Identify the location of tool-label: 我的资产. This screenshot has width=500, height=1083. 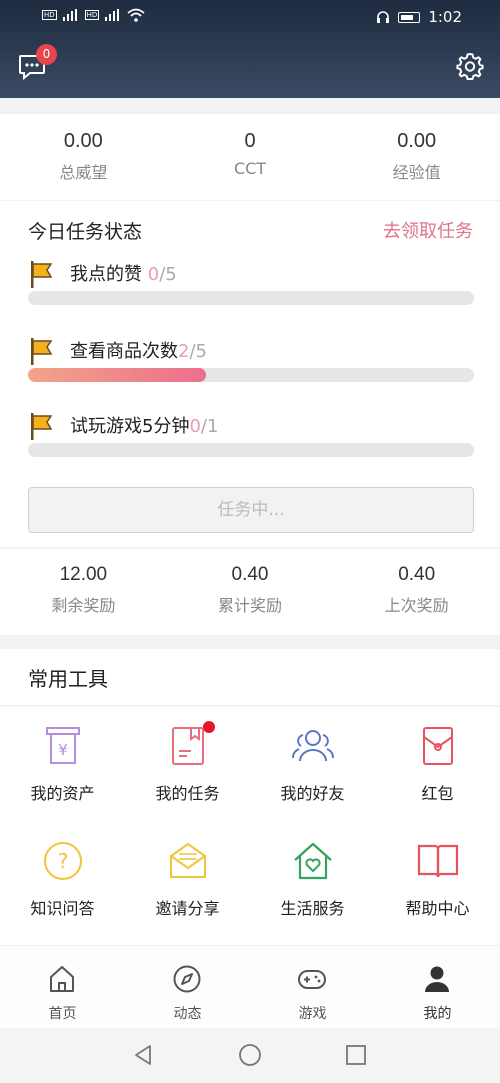
(62, 793).